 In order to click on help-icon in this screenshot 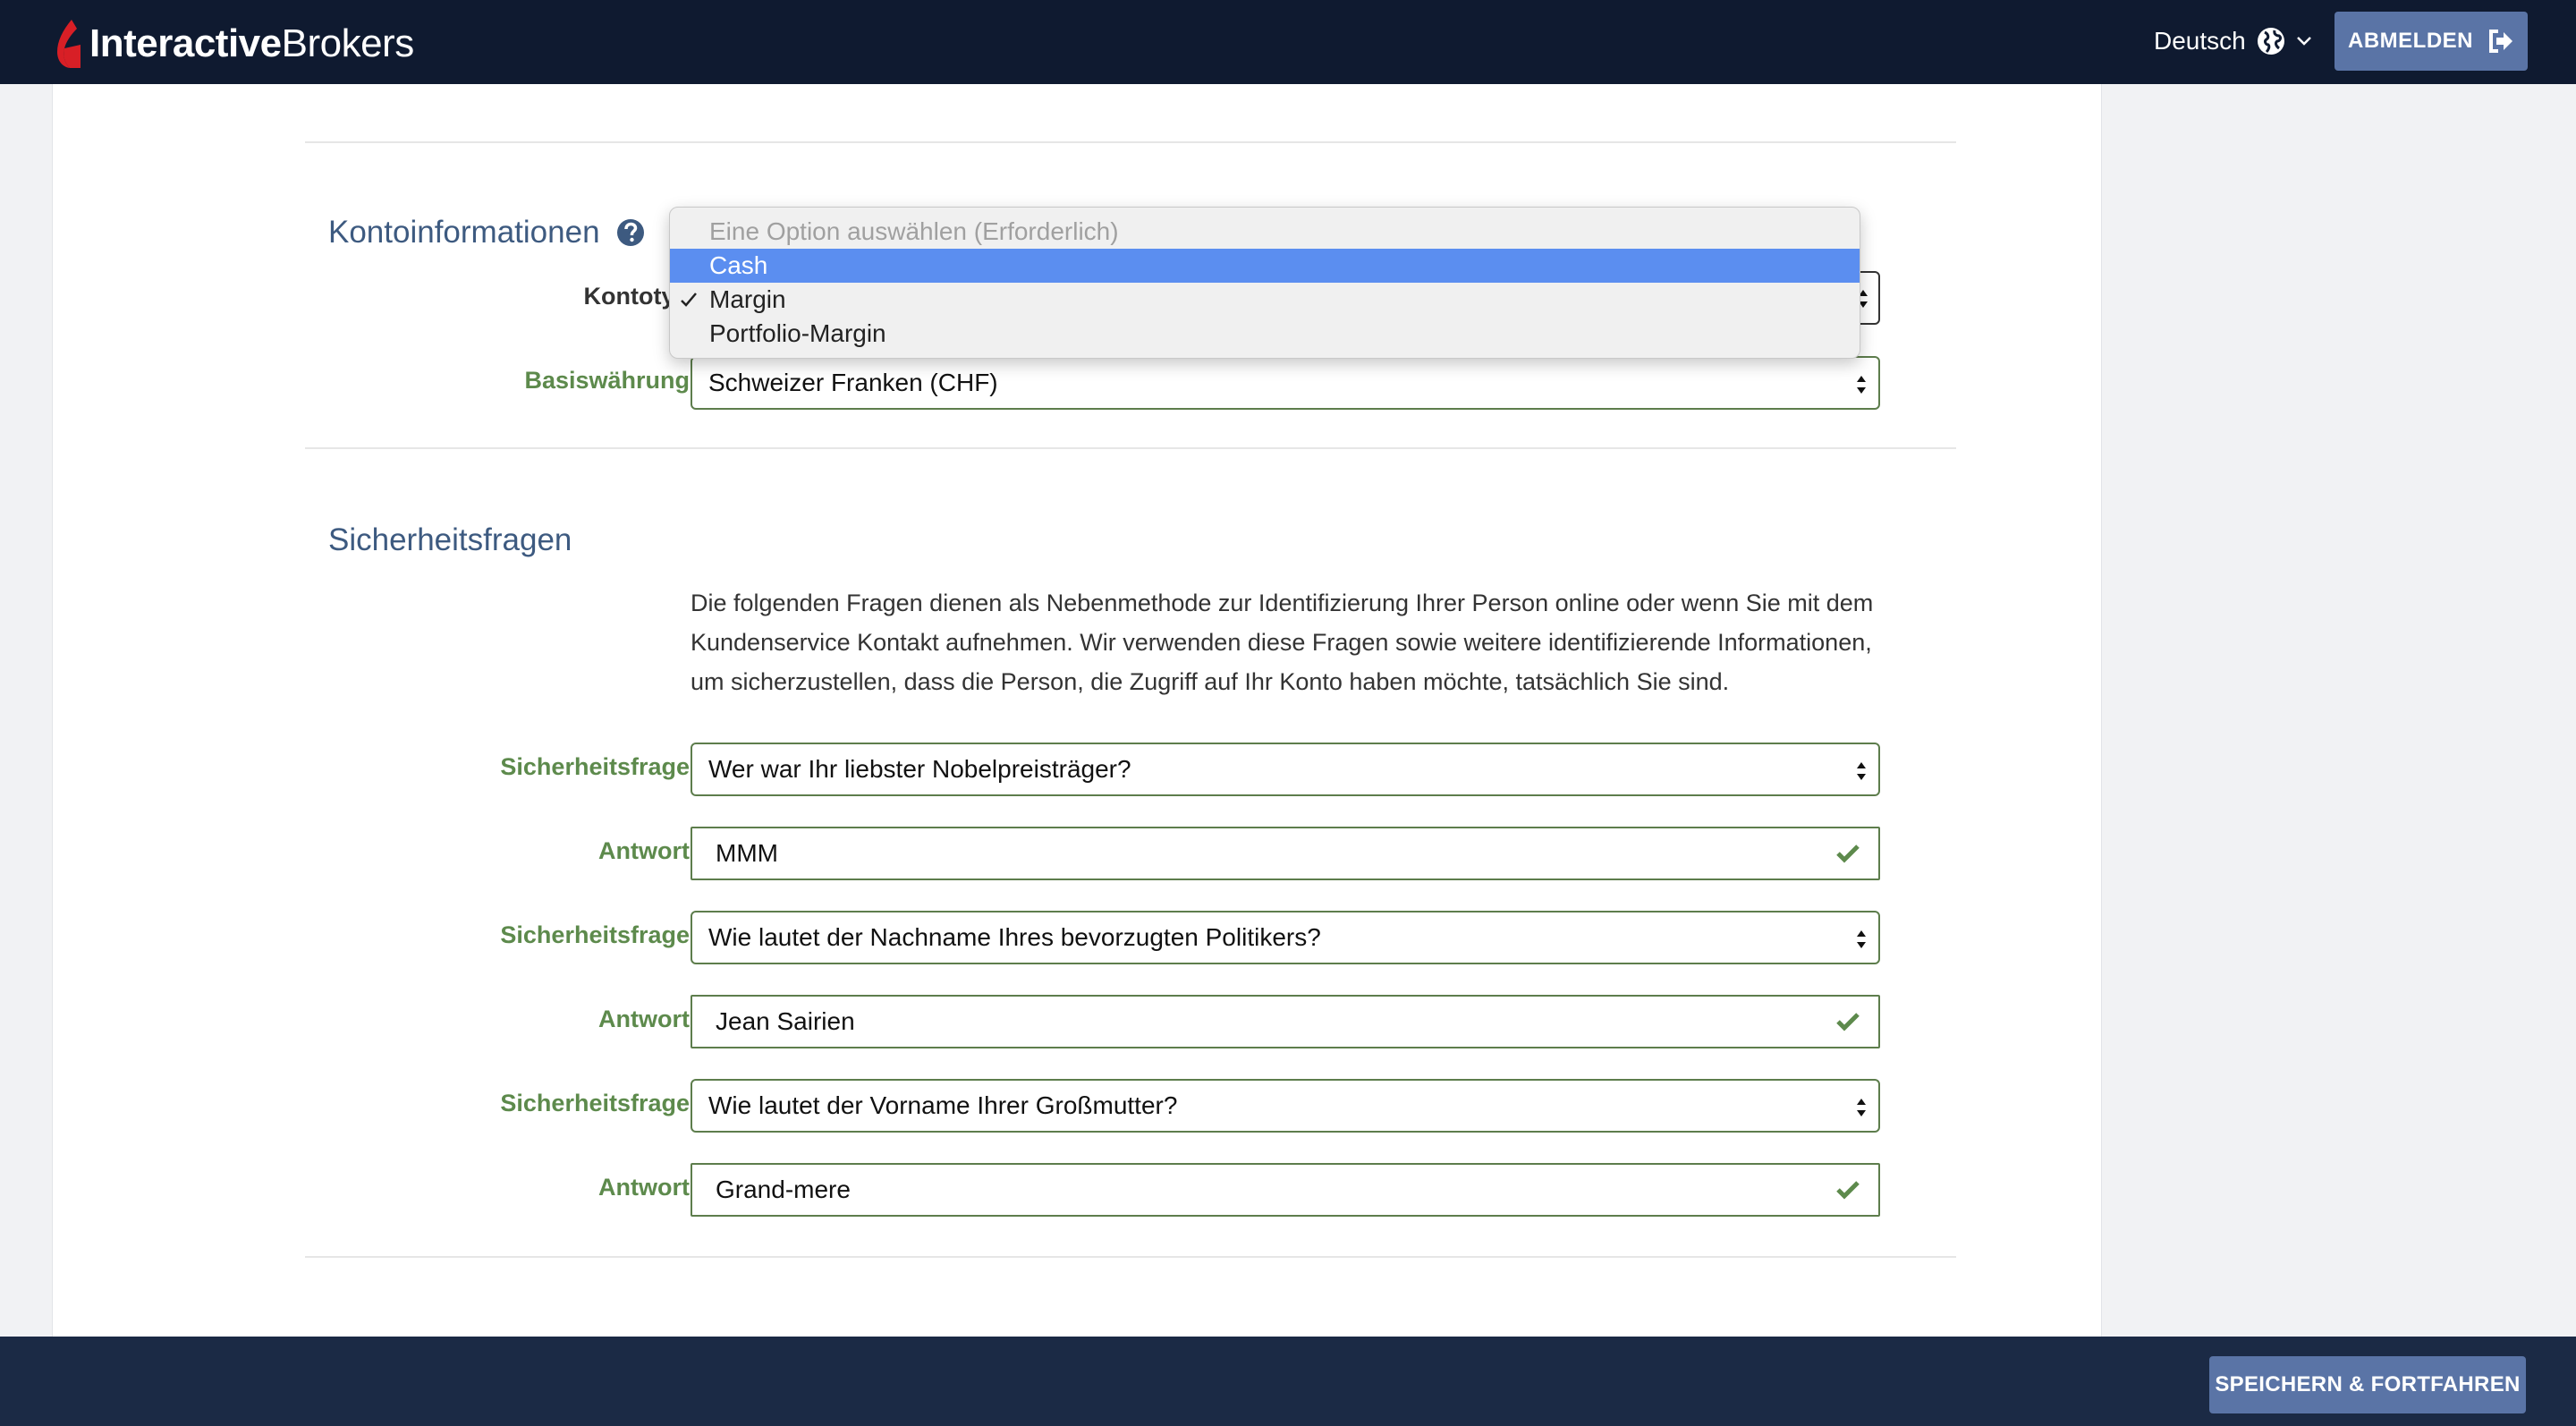, I will do `click(630, 233)`.